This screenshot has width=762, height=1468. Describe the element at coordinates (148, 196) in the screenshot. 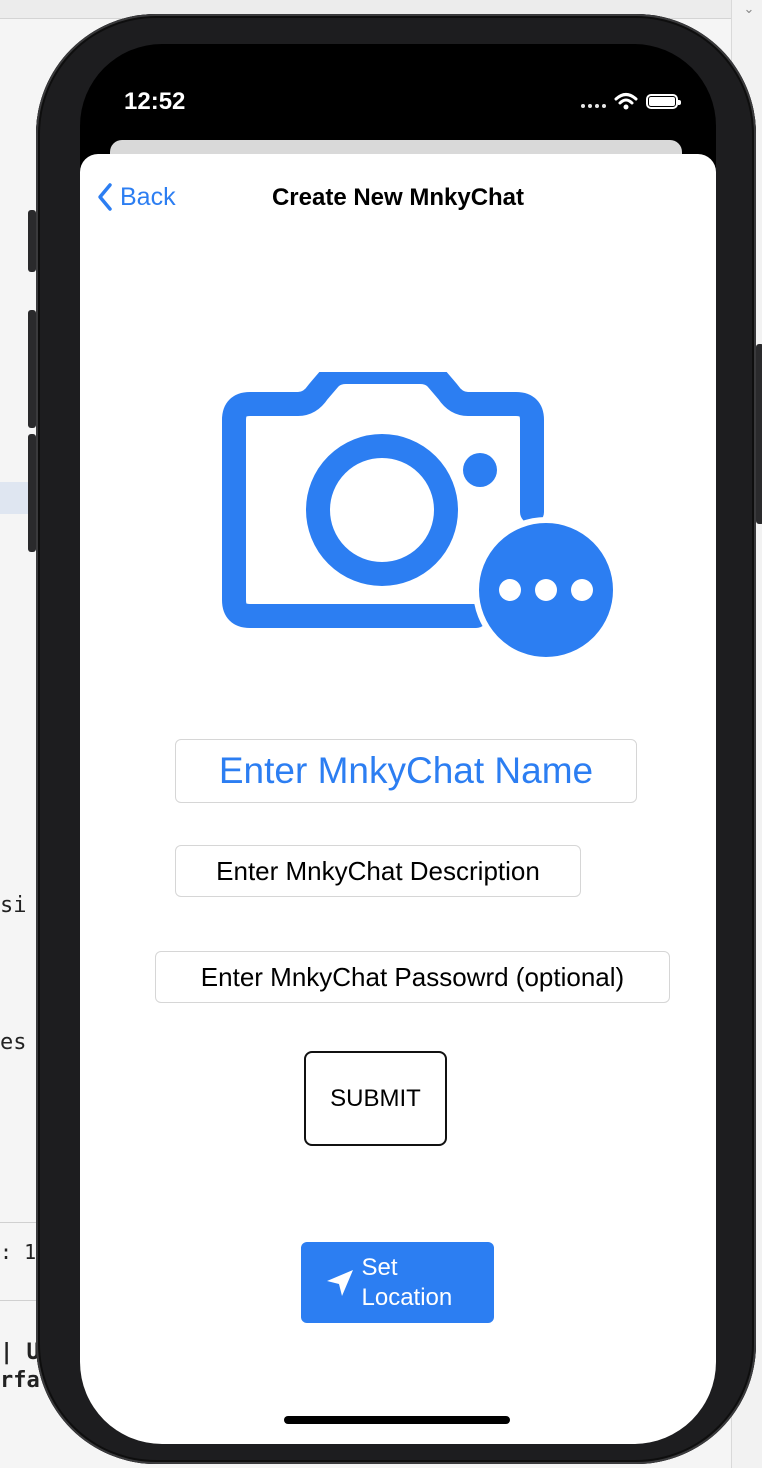

I see `back-label: Back` at that location.